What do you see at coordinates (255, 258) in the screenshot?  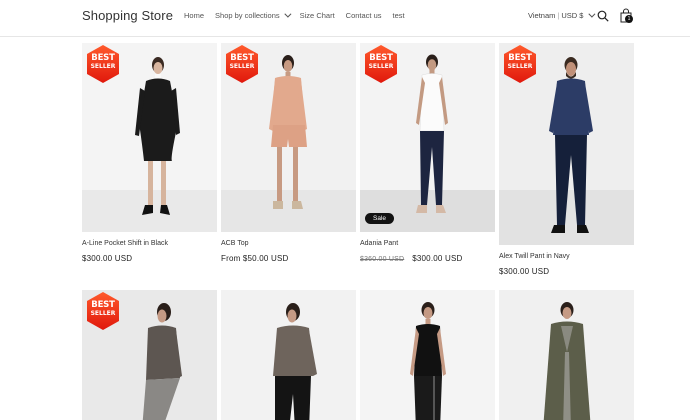 I see `price-value: From $50.00 USD` at bounding box center [255, 258].